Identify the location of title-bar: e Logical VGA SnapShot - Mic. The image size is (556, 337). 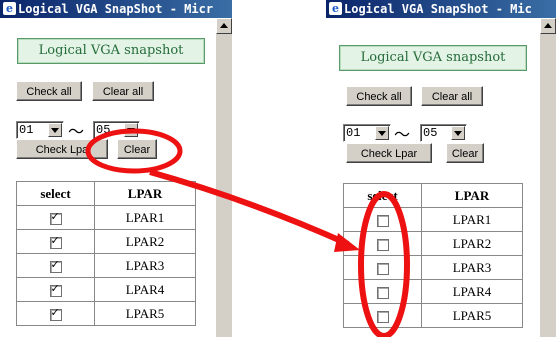
(441, 9).